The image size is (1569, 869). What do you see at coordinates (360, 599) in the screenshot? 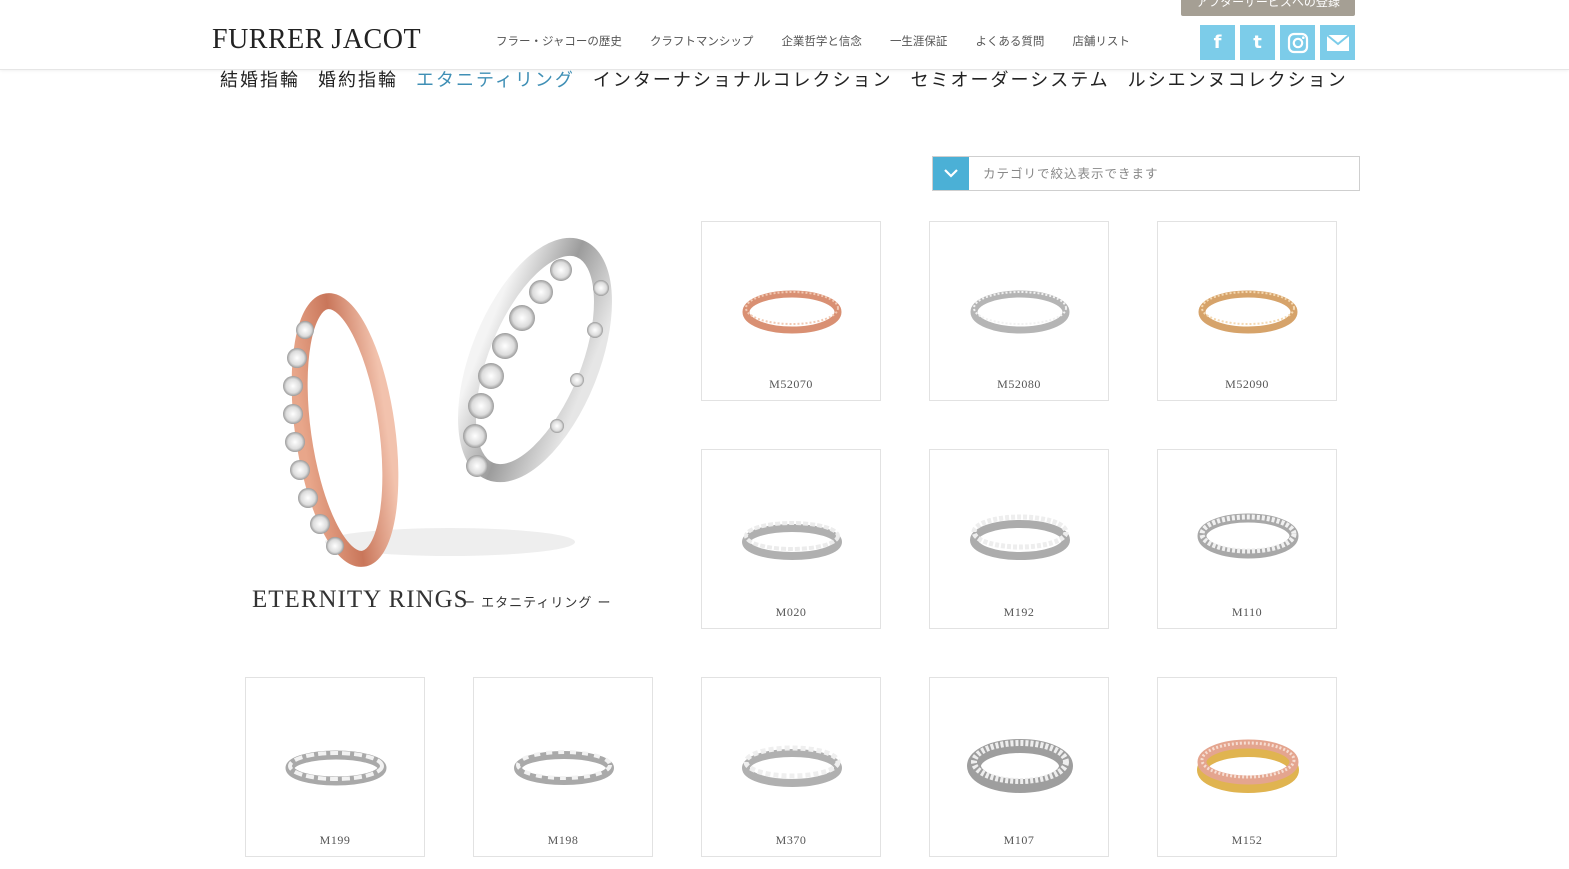
I see `hero-title: ETERNITY RINGS` at bounding box center [360, 599].